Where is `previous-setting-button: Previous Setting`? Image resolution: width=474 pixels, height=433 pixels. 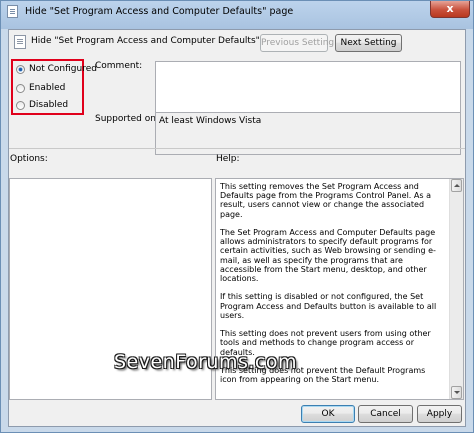 previous-setting-button: Previous Setting is located at coordinates (297, 43).